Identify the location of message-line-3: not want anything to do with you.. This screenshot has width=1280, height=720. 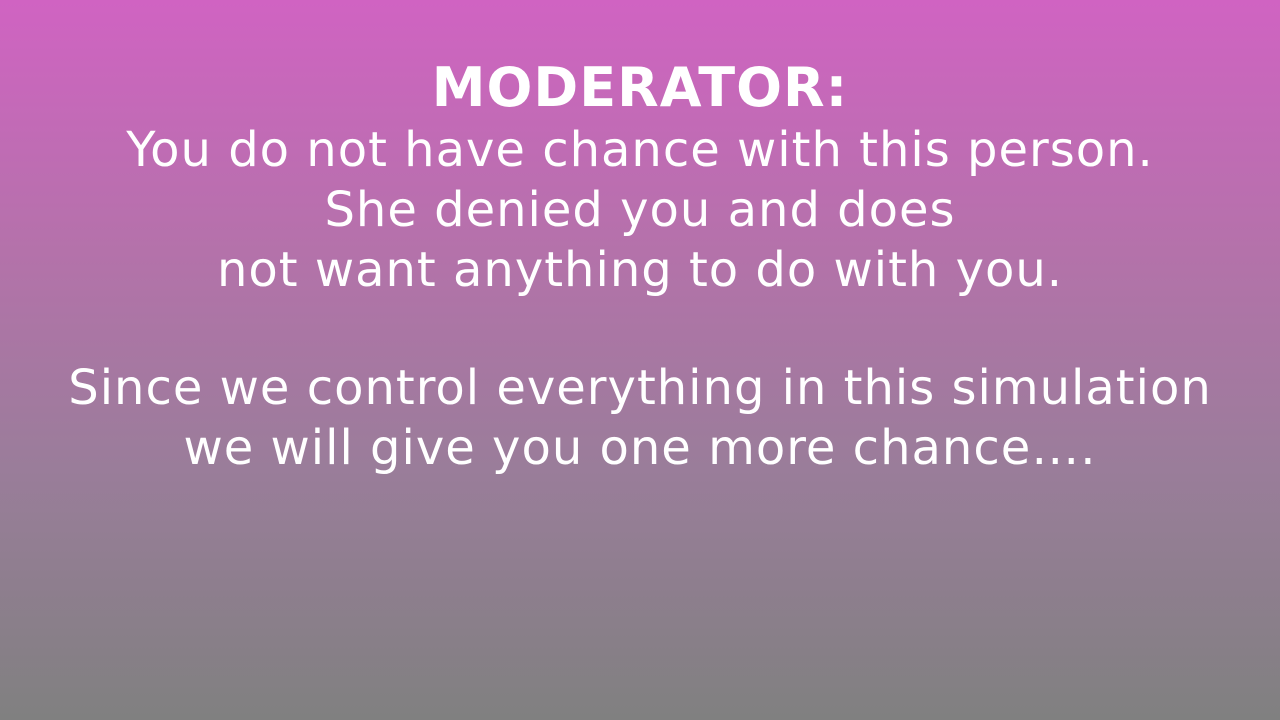
(640, 270).